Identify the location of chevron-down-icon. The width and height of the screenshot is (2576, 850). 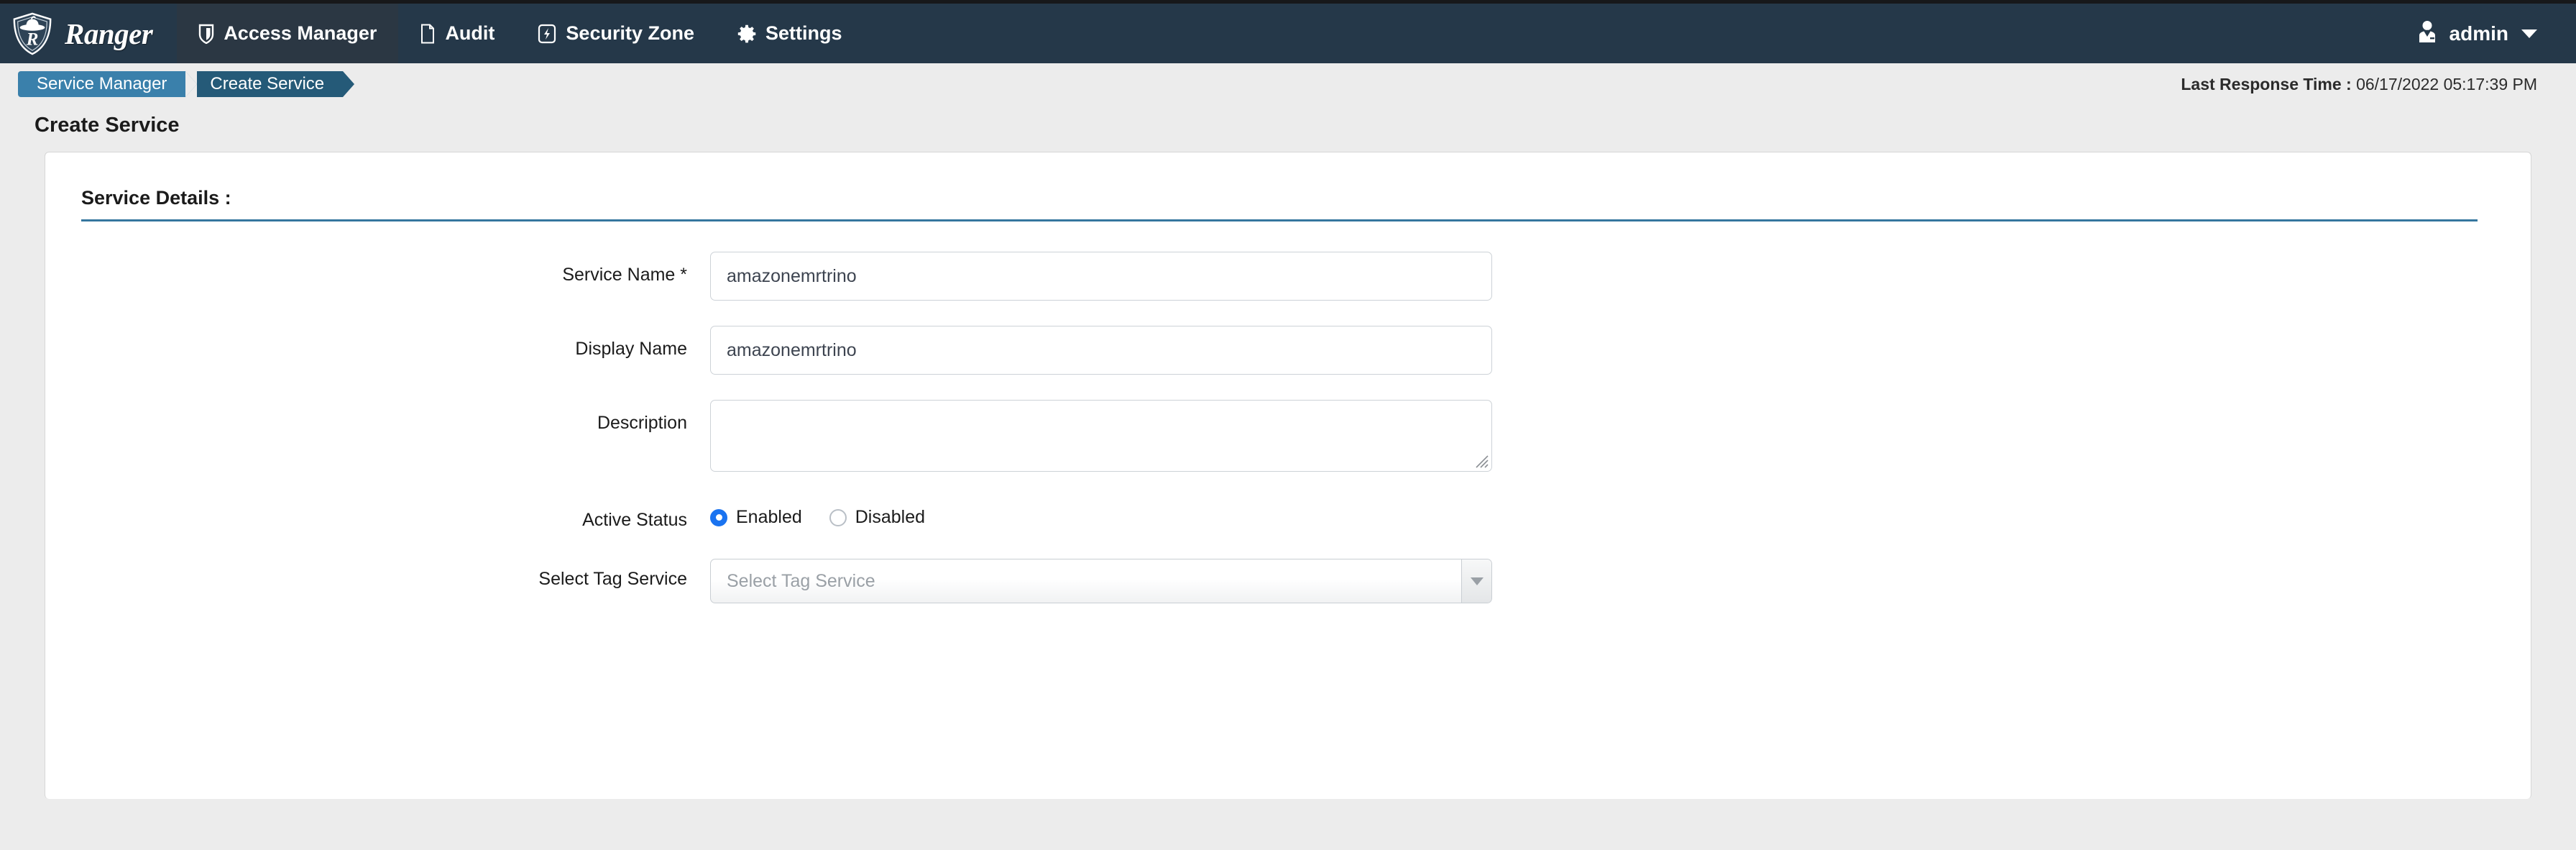
(1477, 581).